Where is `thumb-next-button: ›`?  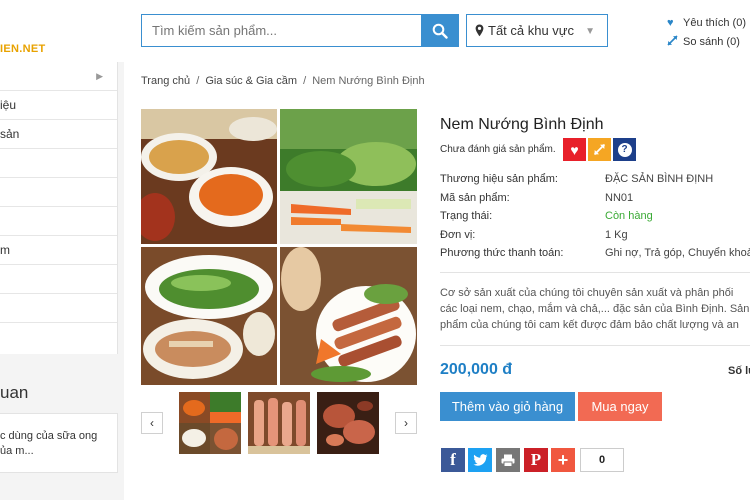 thumb-next-button: › is located at coordinates (406, 423).